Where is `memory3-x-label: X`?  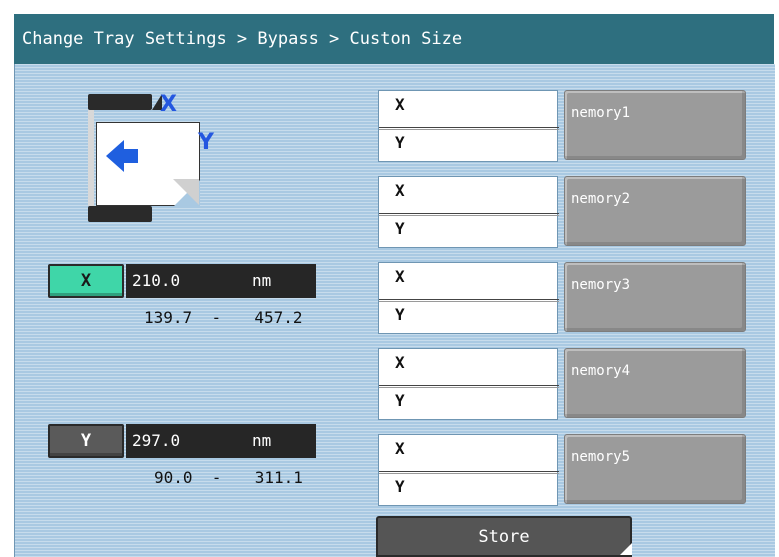
memory3-x-label: X is located at coordinates (400, 276).